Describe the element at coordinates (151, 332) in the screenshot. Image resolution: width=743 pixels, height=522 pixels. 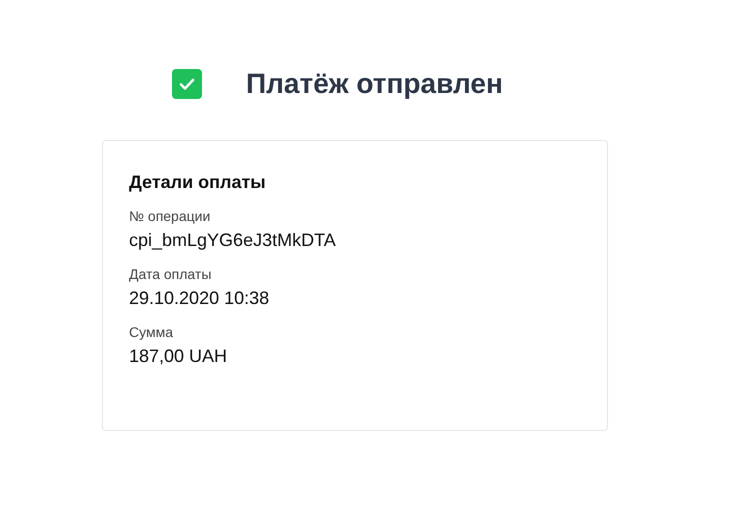
I see `field-label: Сумма` at that location.